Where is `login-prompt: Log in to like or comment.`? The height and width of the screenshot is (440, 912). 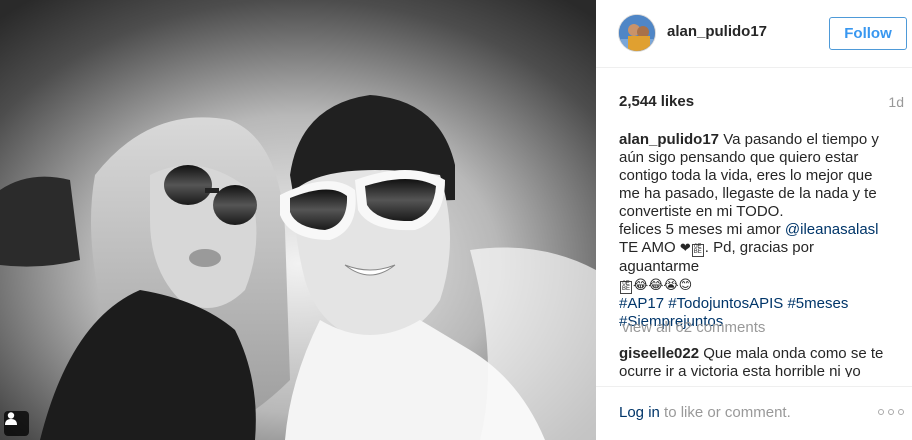
login-prompt: Log in to like or comment. is located at coordinates (705, 412).